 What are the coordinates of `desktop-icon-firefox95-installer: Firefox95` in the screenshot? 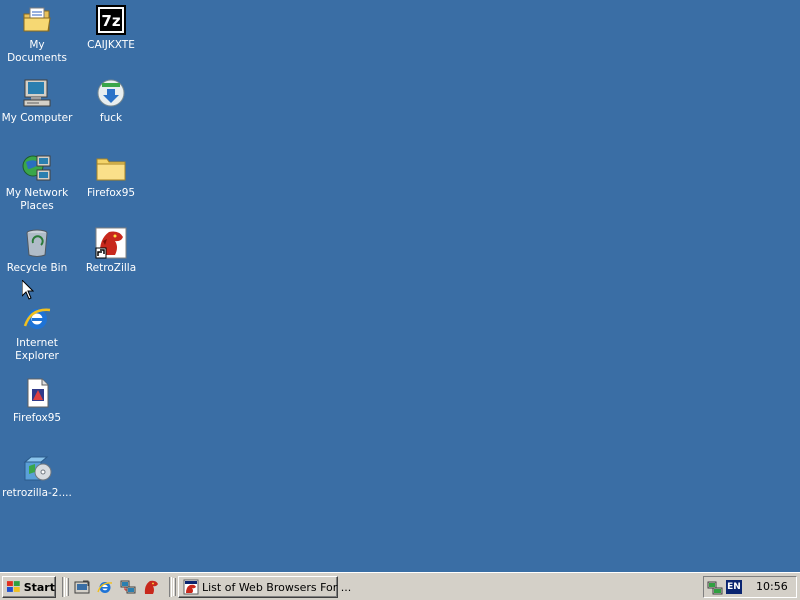 It's located at (37, 401).